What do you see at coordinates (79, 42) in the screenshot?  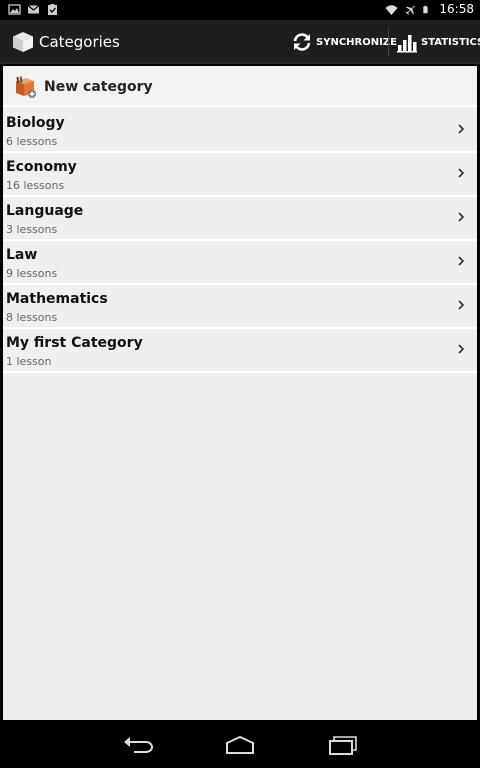 I see `page-title: Categories` at bounding box center [79, 42].